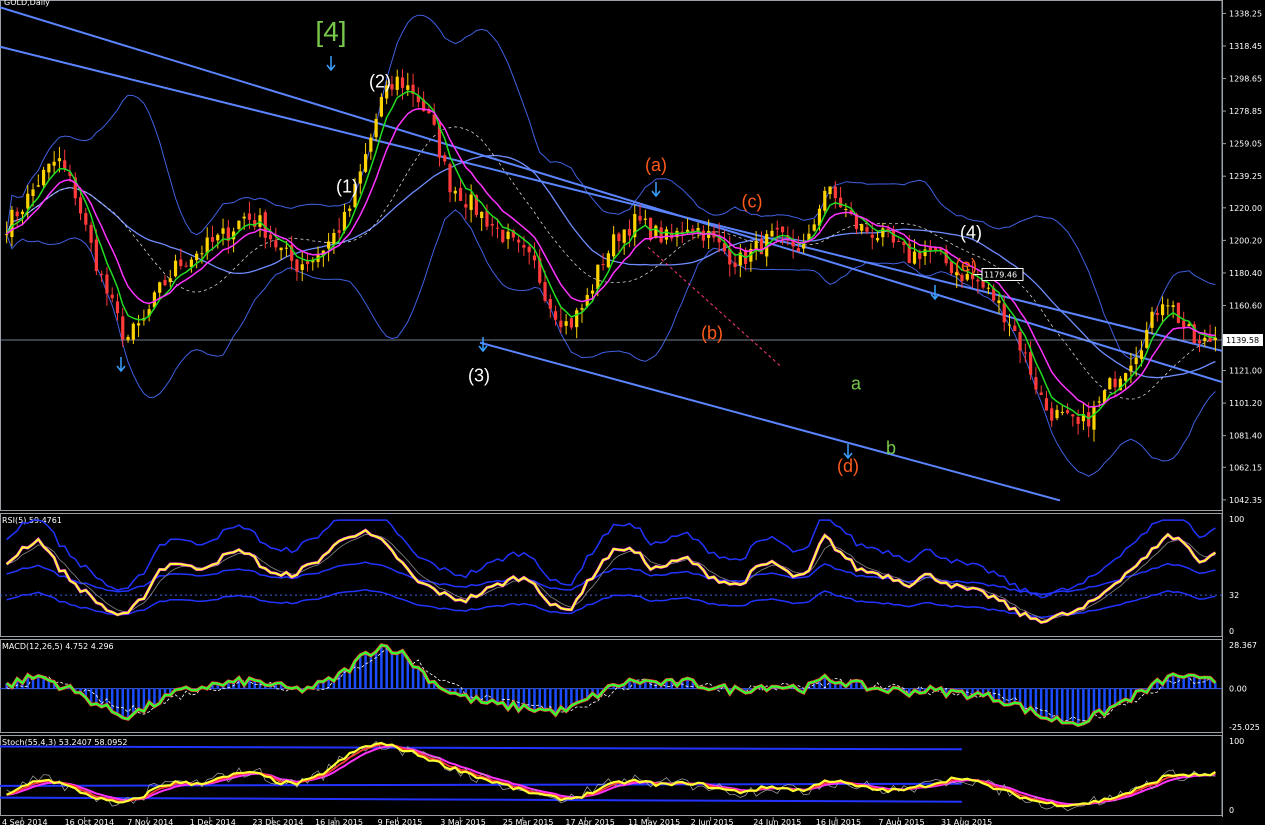 The height and width of the screenshot is (825, 1265). What do you see at coordinates (1245, 144) in the screenshot?
I see `price-tick-label: 1259.05` at bounding box center [1245, 144].